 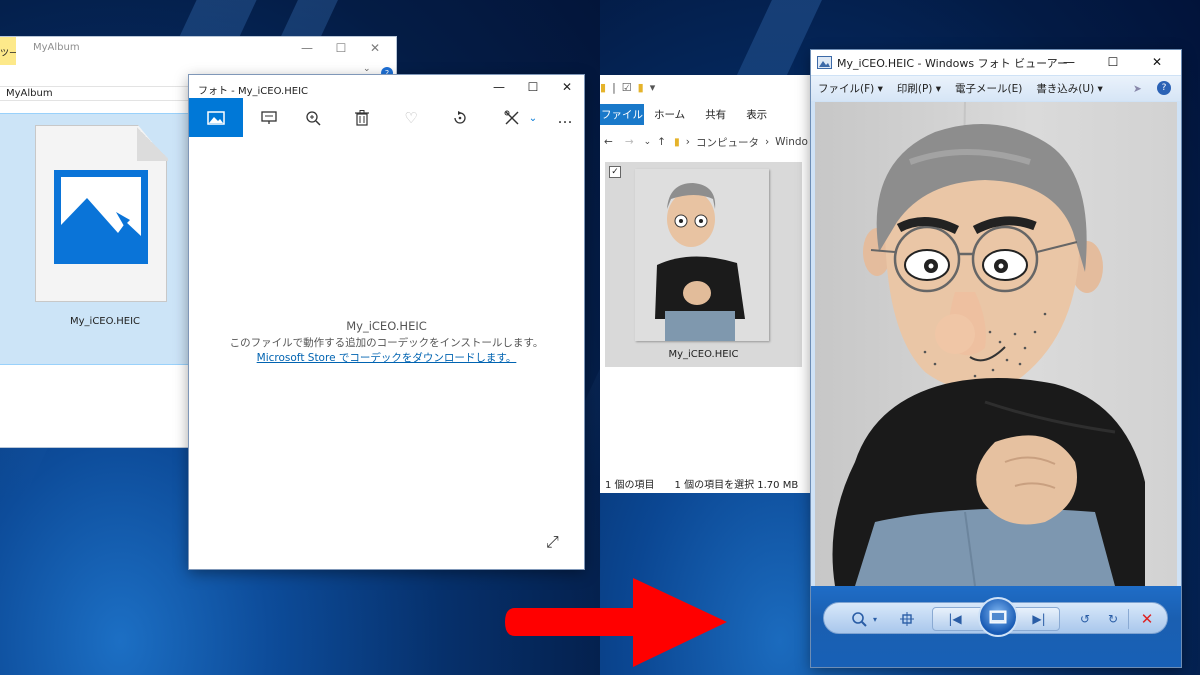 I want to click on chevron-down-icon: ▾, so click(x=875, y=619).